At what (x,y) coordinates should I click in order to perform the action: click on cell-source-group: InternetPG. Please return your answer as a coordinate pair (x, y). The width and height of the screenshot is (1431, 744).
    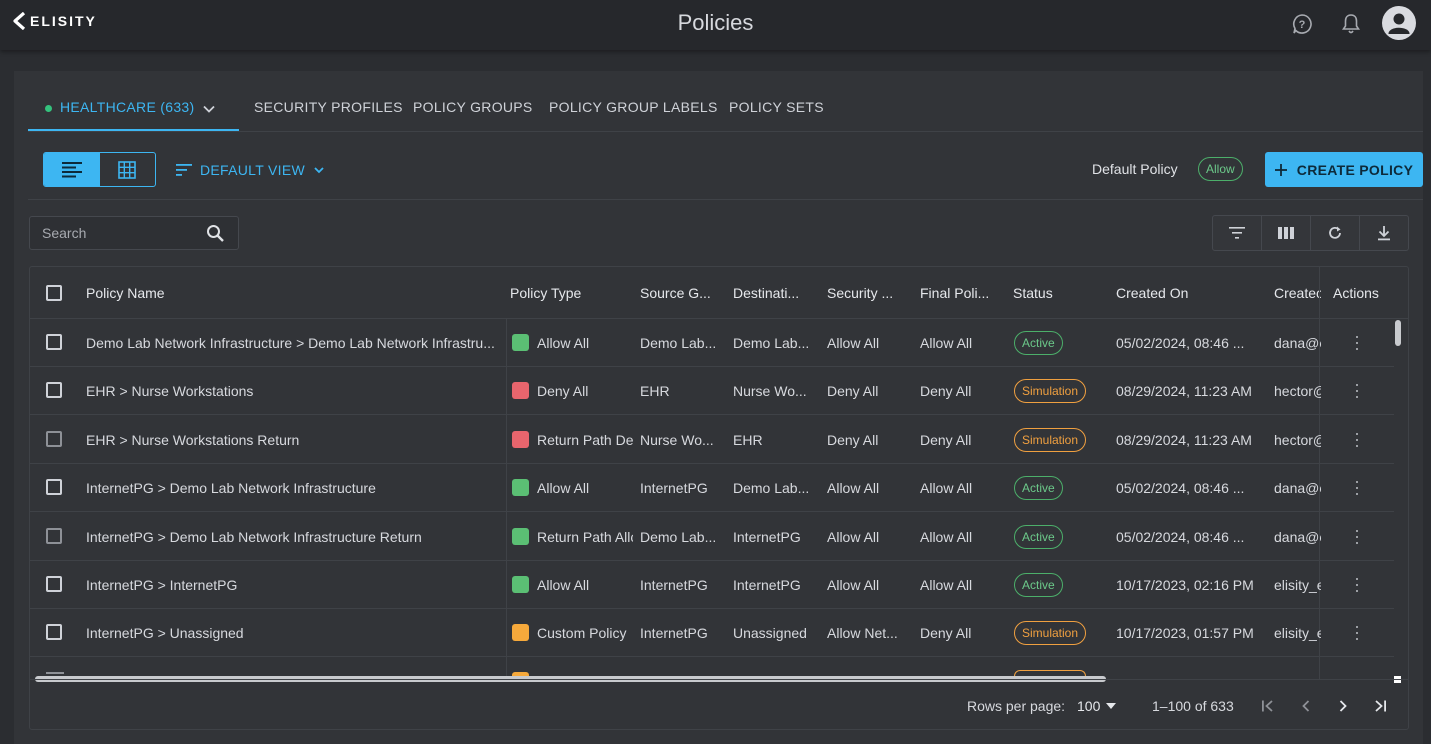
    Looking at the image, I should click on (674, 633).